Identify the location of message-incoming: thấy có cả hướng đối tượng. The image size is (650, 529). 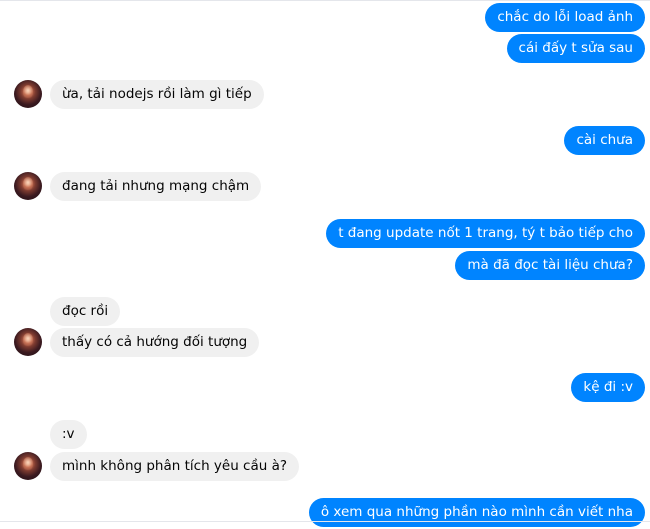
(155, 342).